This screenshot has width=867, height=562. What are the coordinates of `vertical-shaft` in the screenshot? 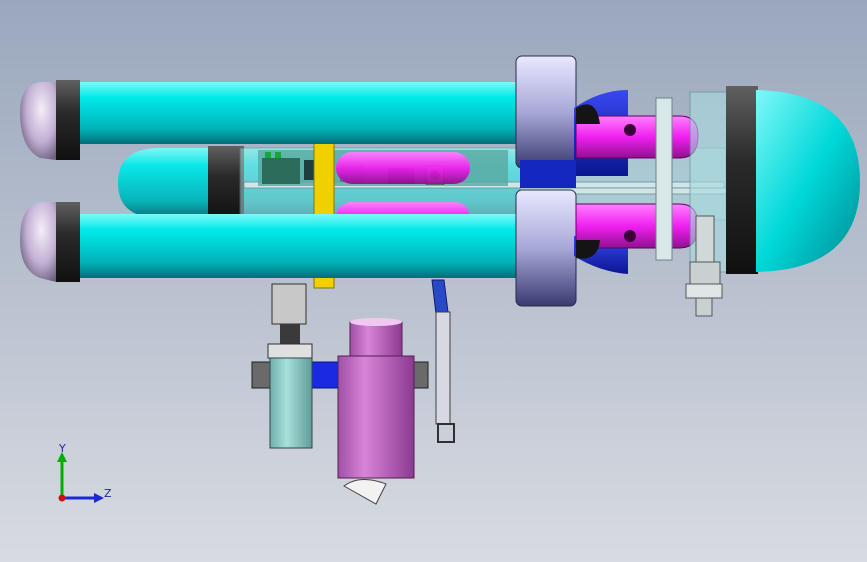 It's located at (664, 179).